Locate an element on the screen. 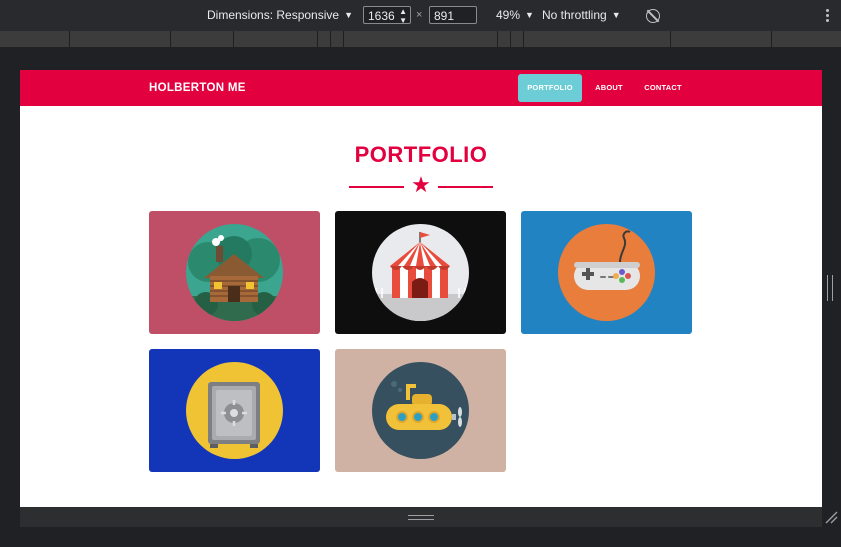 The width and height of the screenshot is (841, 547). portfolio-item-submarine is located at coordinates (420, 410).